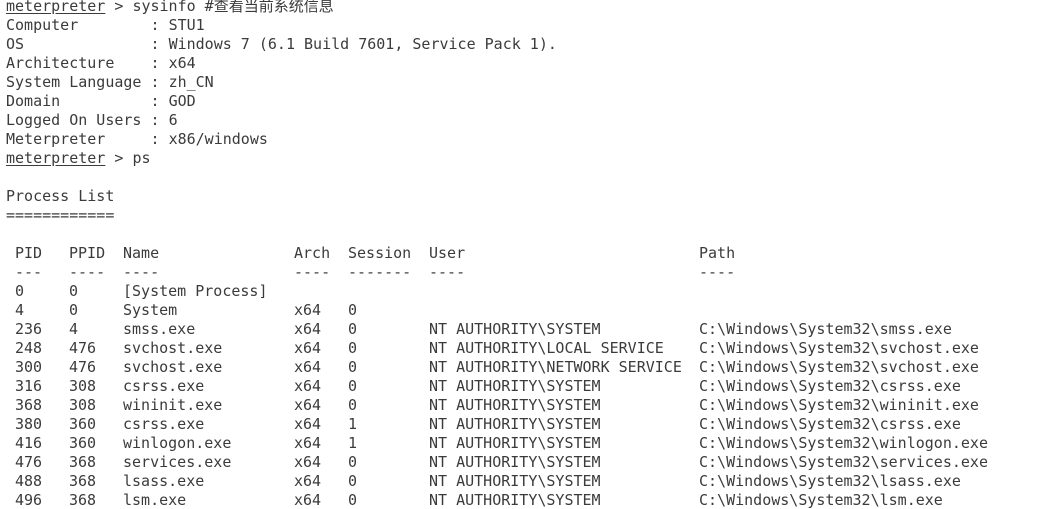 The image size is (1044, 509). I want to click on sysinfo-value: GOD, so click(182, 101).